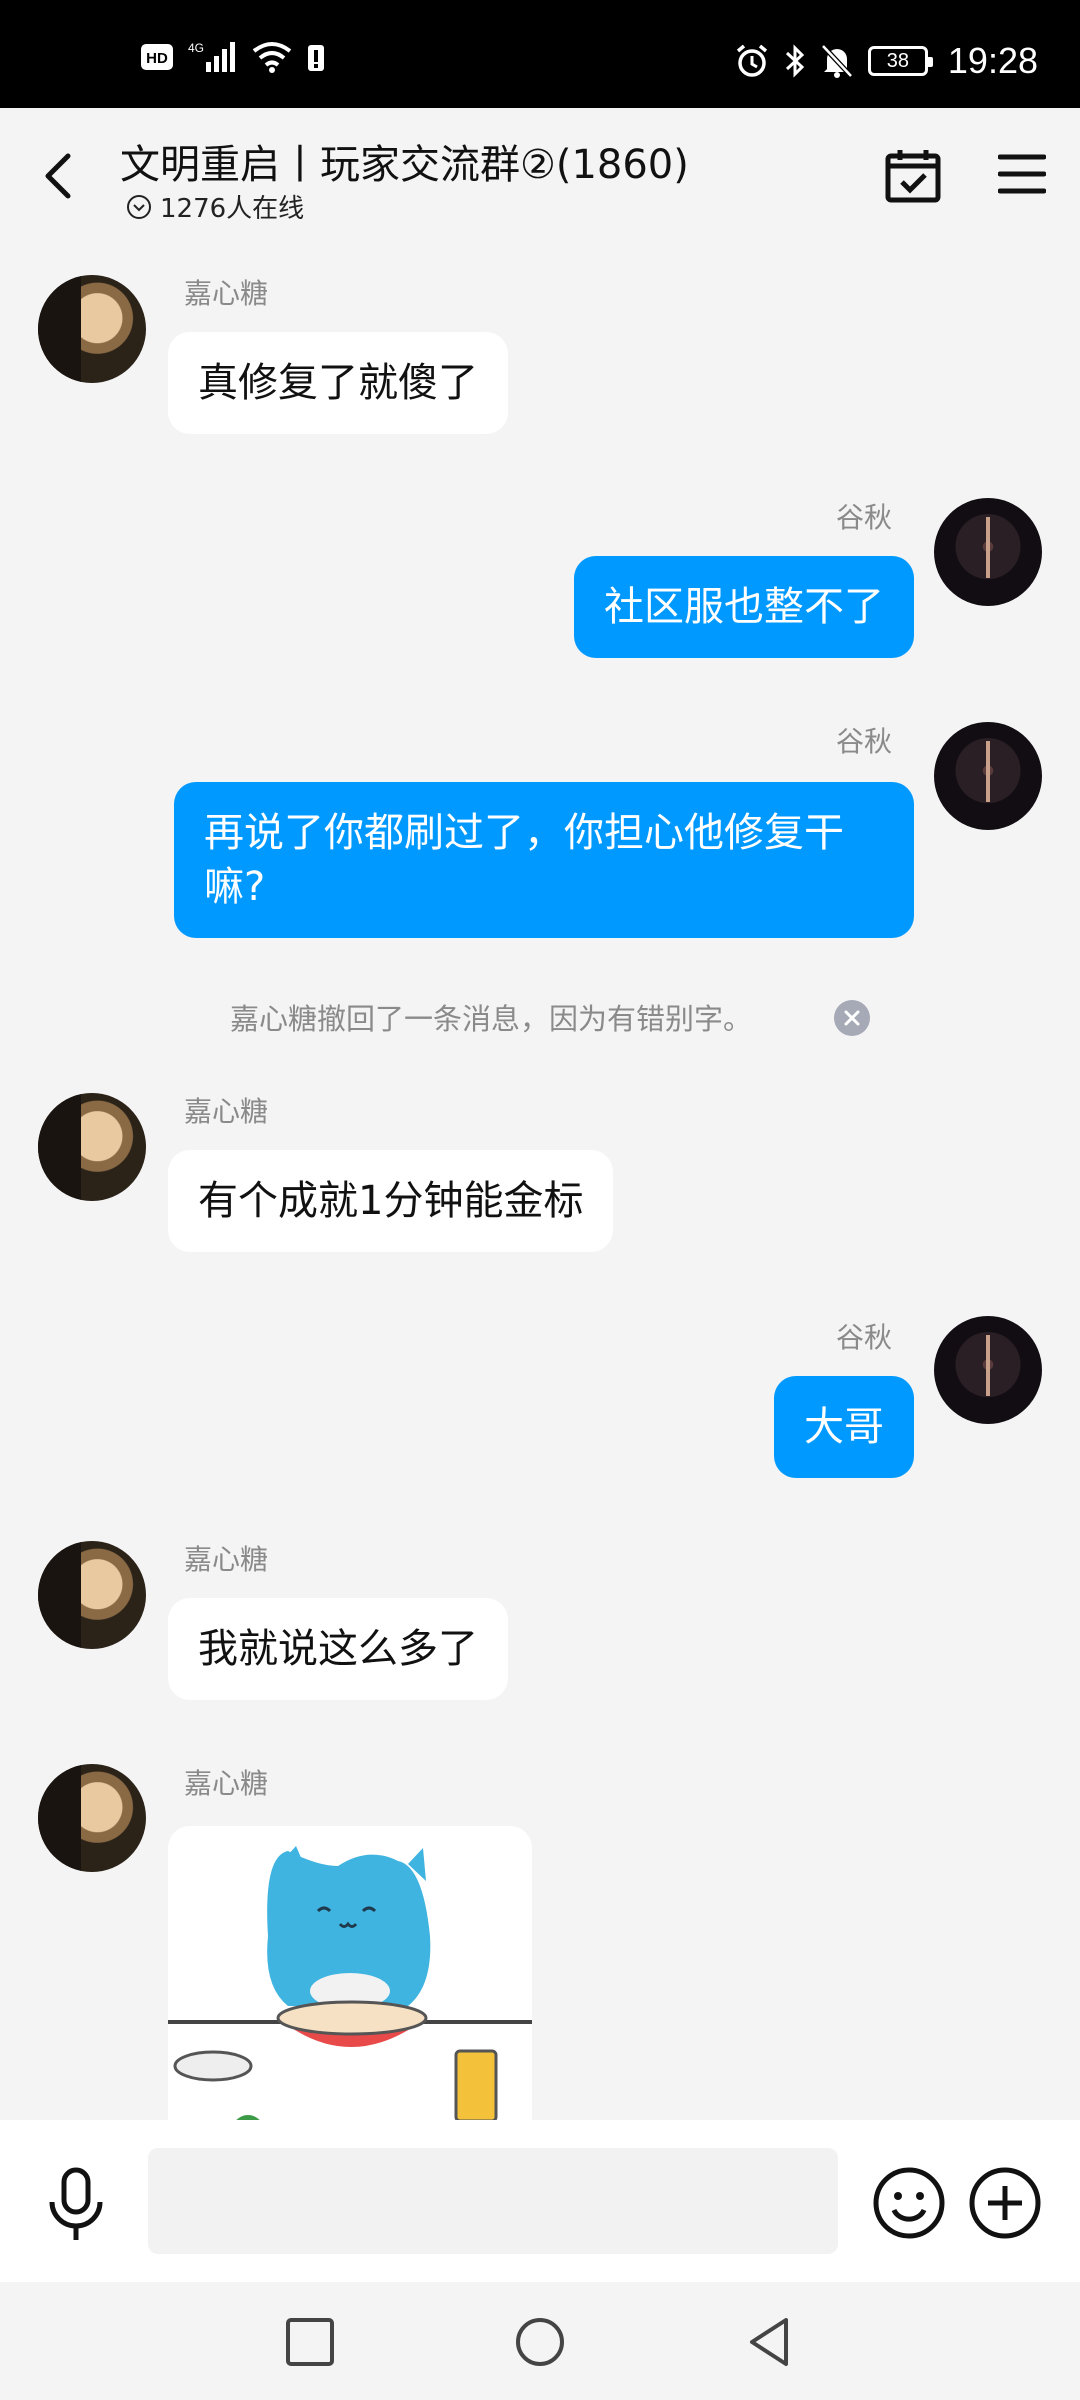  I want to click on alarm-icon, so click(752, 61).